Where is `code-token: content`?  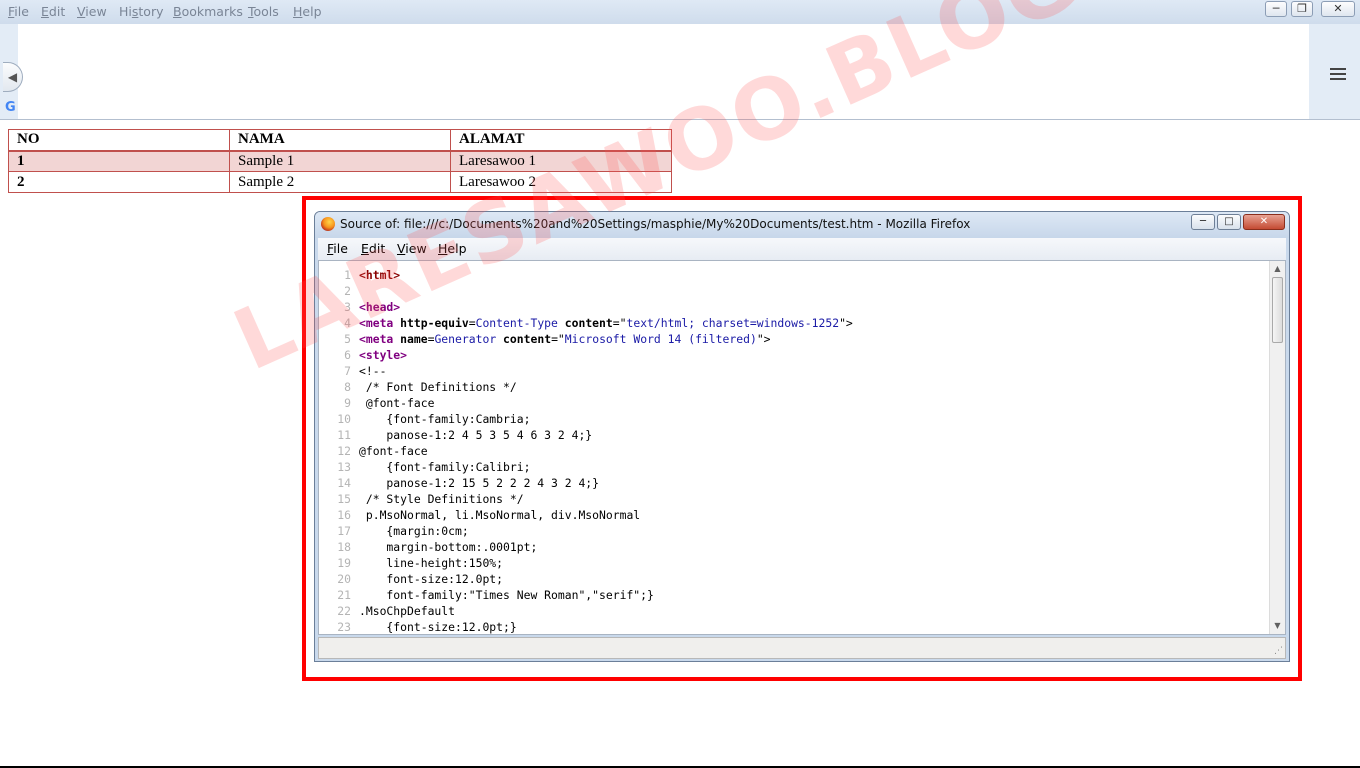
code-token: content is located at coordinates (527, 339).